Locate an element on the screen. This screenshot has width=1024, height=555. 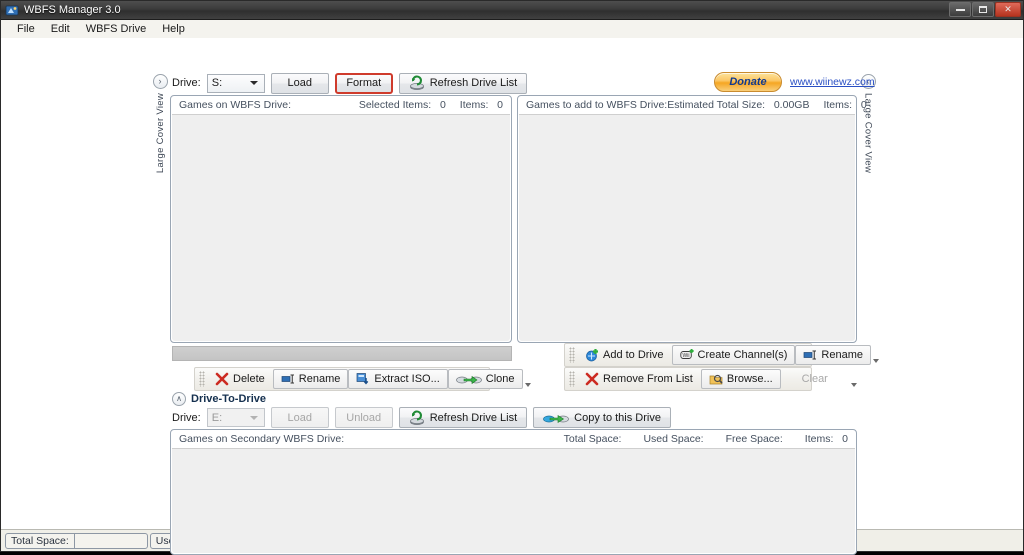
wbfs-drive-actions-toolstrip: Delete Rename is located at coordinates (342, 379).